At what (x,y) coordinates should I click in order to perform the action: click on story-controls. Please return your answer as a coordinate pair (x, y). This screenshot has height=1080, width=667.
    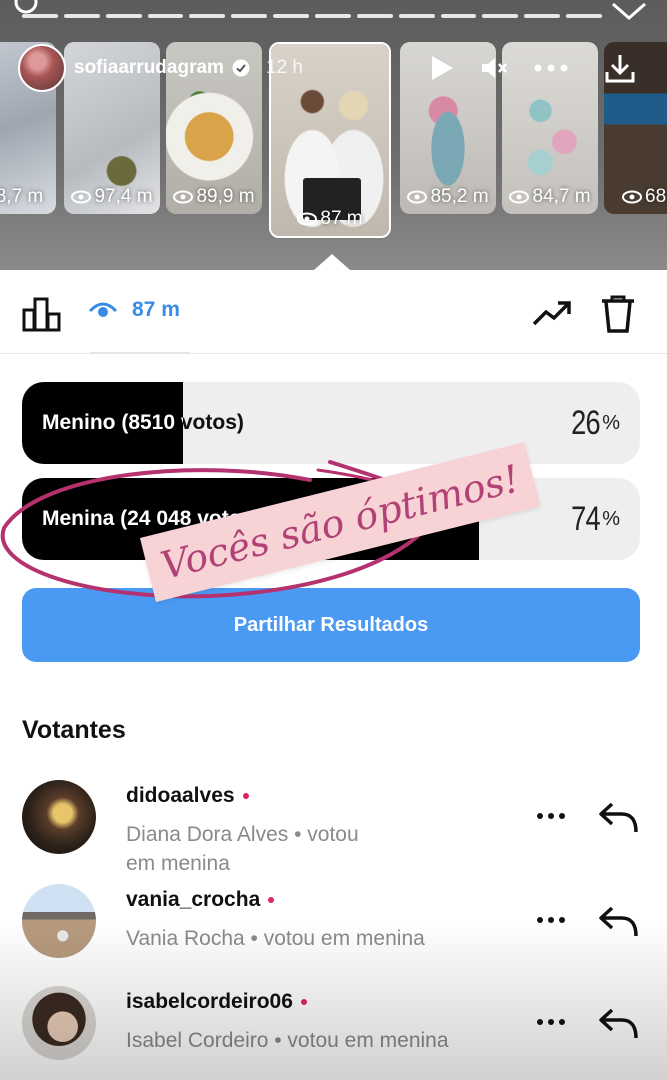
    Looking at the image, I should click on (533, 68).